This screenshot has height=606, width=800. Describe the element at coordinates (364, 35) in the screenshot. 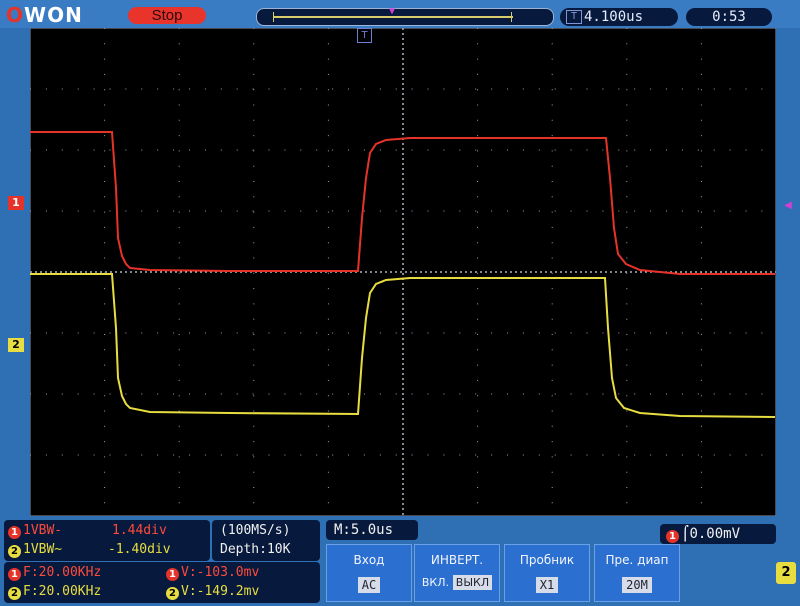

I see `trigger-time-marker: T` at that location.